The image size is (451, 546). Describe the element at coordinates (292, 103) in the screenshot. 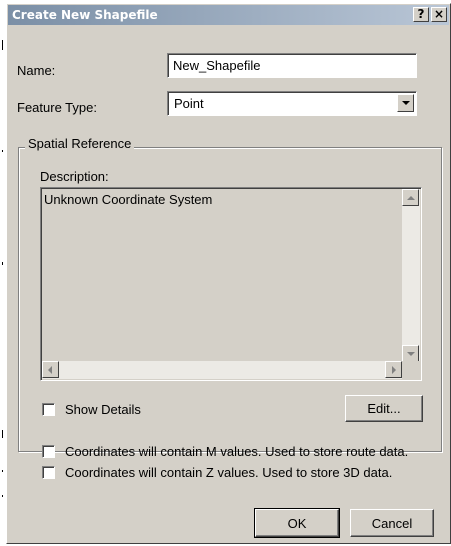

I see `feature-type-select: Point` at that location.